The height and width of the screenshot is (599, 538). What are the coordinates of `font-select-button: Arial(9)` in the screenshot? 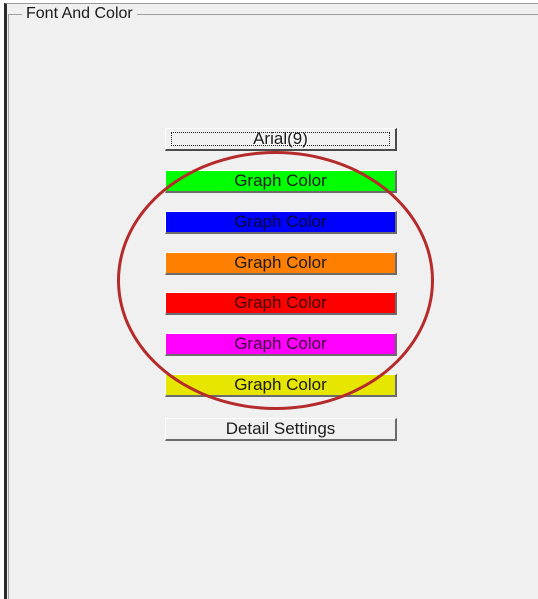 It's located at (281, 139).